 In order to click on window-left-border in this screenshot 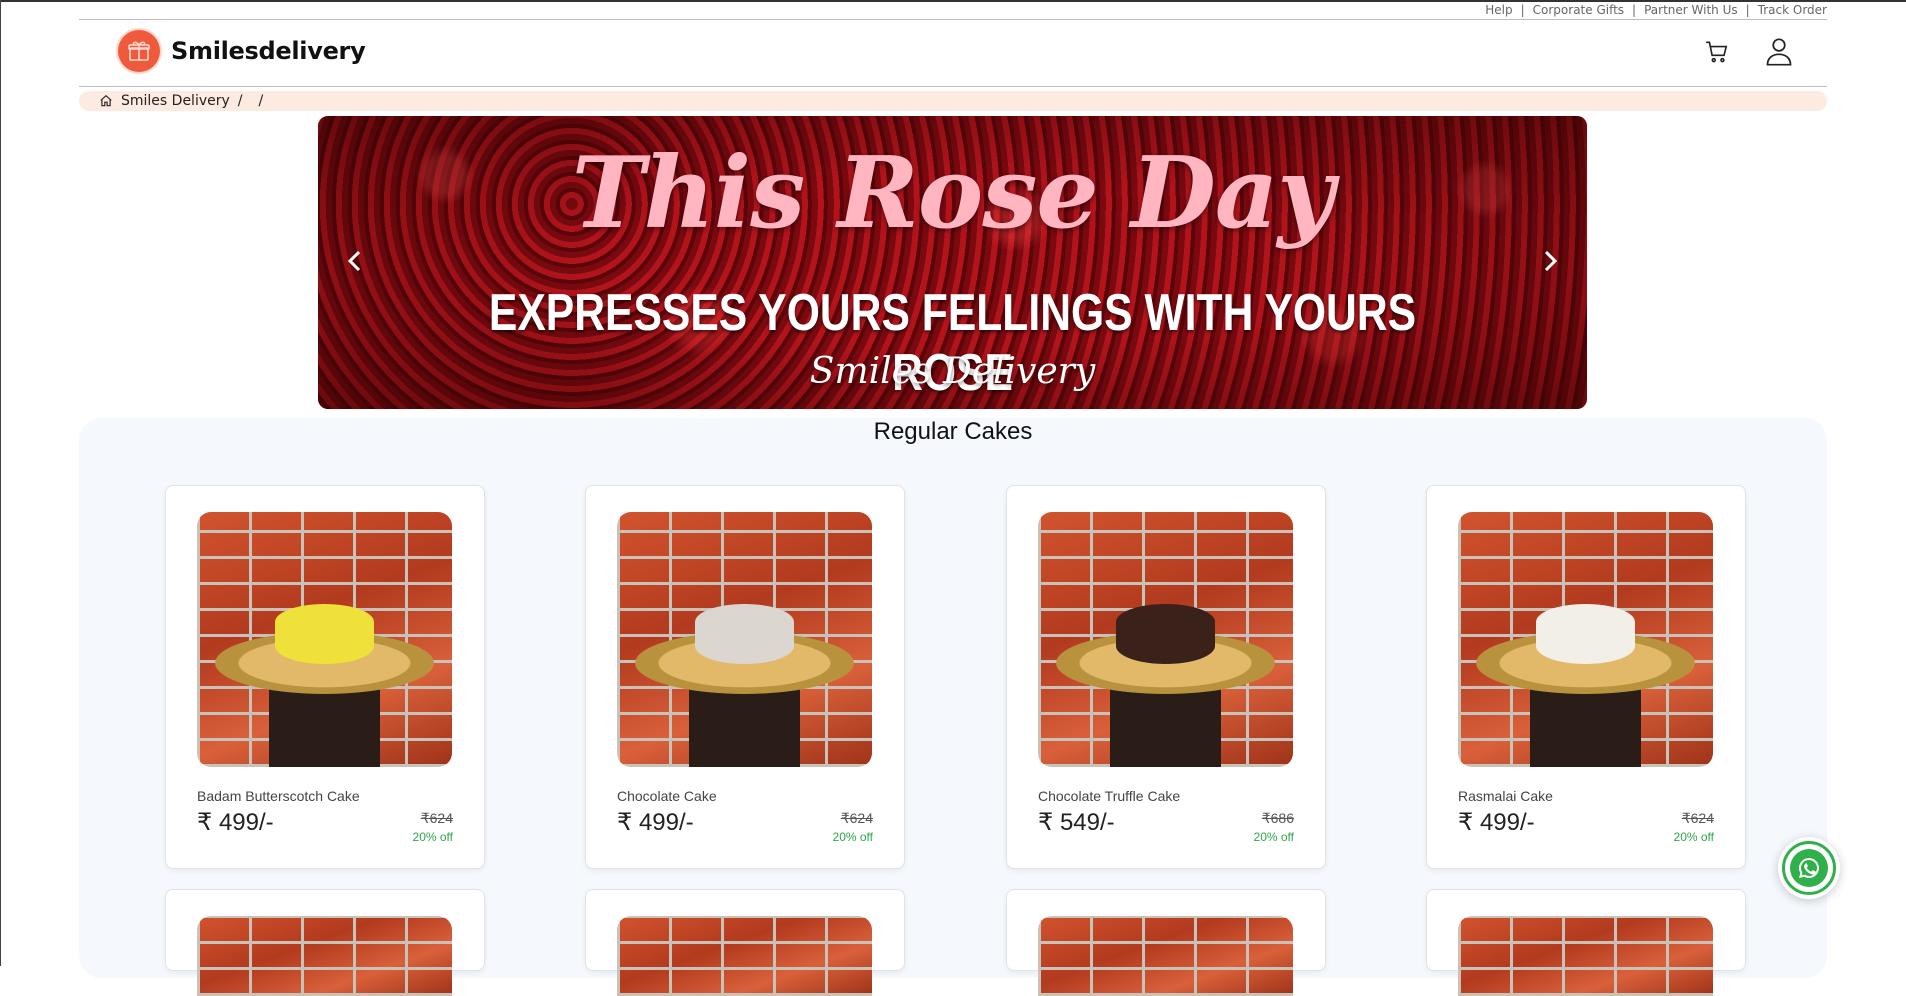, I will do `click(0, 483)`.